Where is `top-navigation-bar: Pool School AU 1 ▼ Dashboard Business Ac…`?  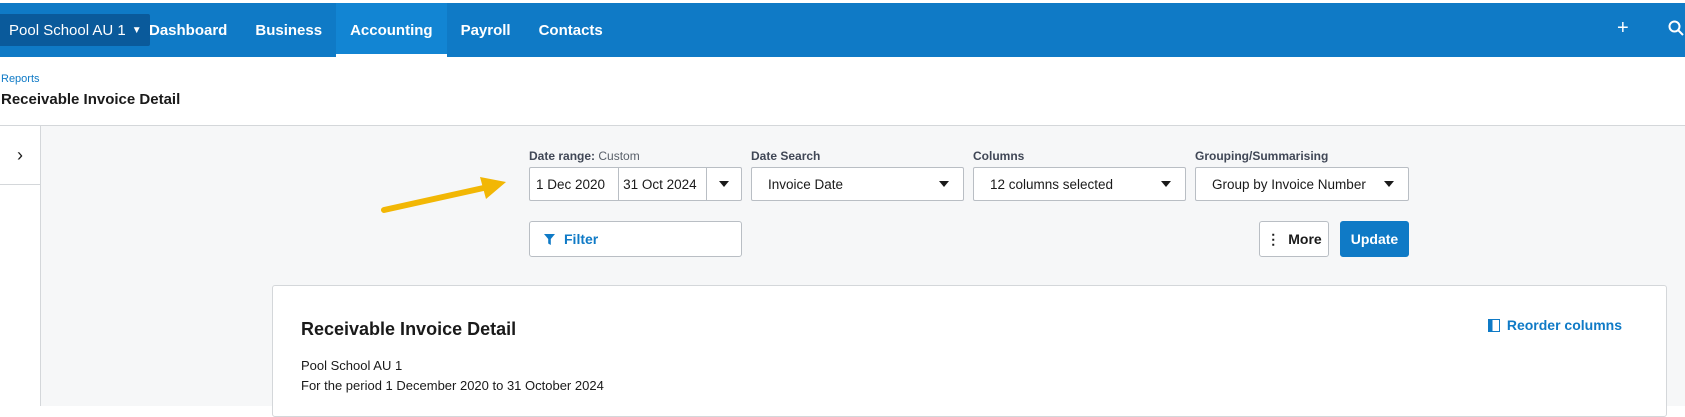 top-navigation-bar: Pool School AU 1 ▼ Dashboard Business Ac… is located at coordinates (842, 30).